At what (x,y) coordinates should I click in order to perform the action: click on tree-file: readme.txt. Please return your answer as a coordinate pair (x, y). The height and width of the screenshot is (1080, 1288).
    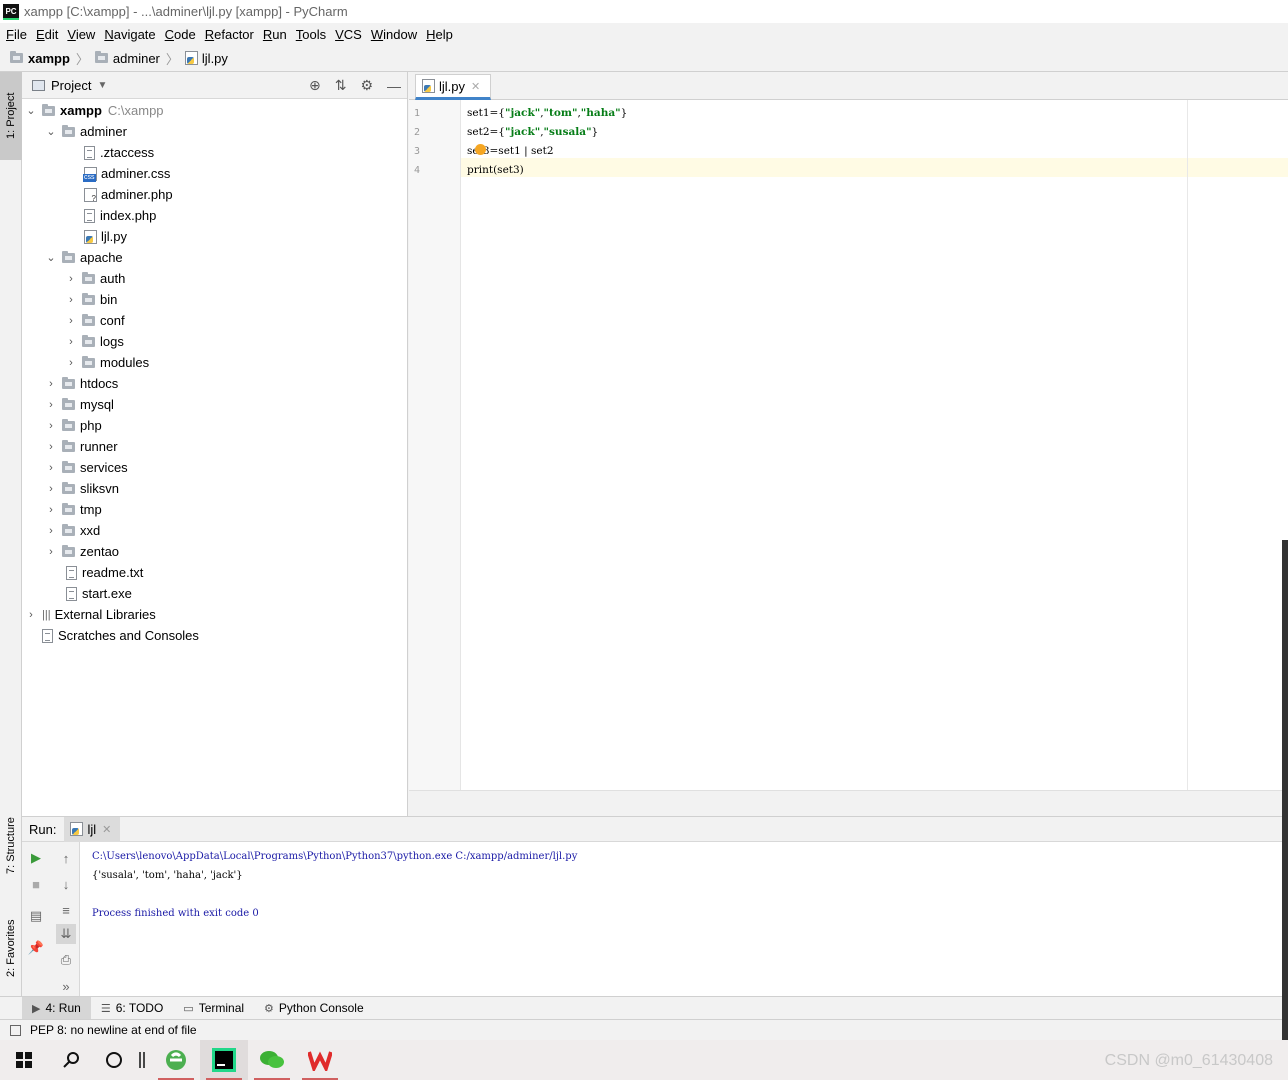
    Looking at the image, I should click on (104, 572).